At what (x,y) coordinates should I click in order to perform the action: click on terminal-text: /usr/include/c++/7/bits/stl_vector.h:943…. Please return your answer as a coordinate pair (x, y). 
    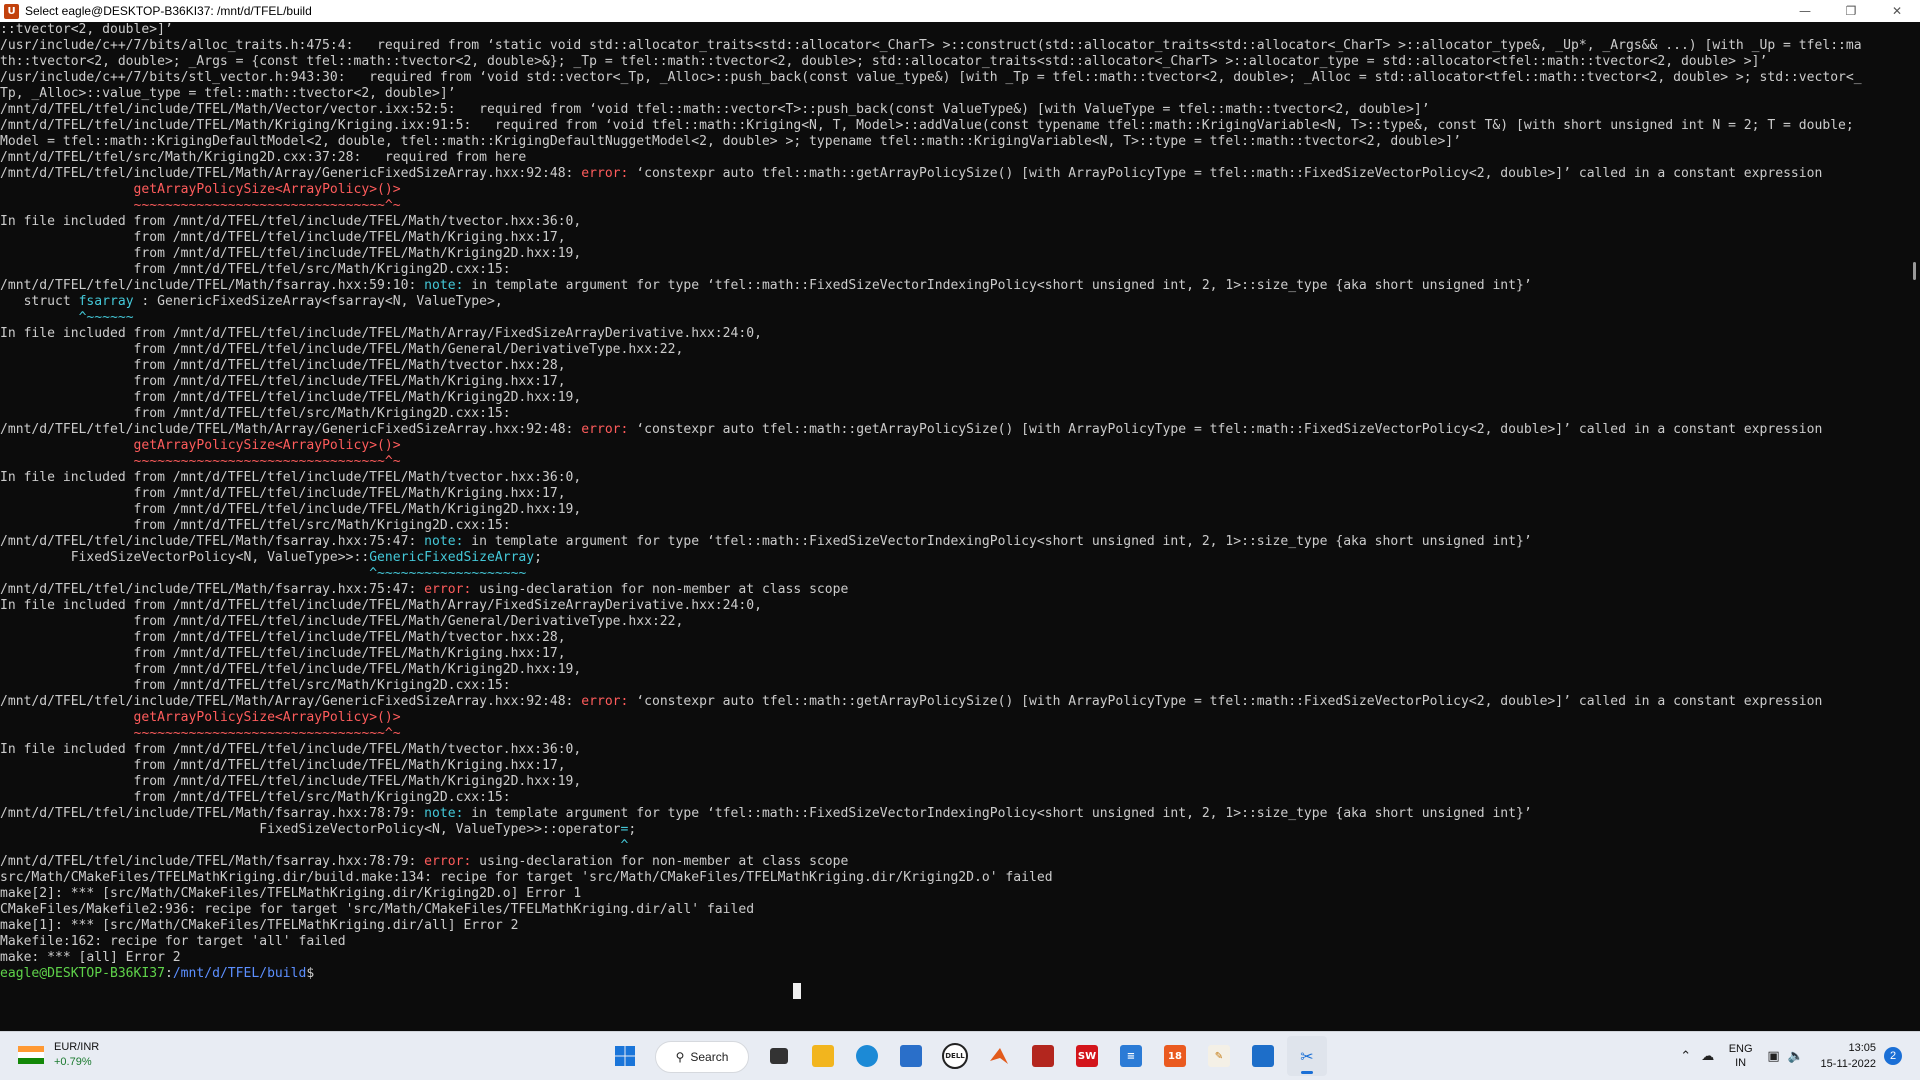
    Looking at the image, I should click on (931, 77).